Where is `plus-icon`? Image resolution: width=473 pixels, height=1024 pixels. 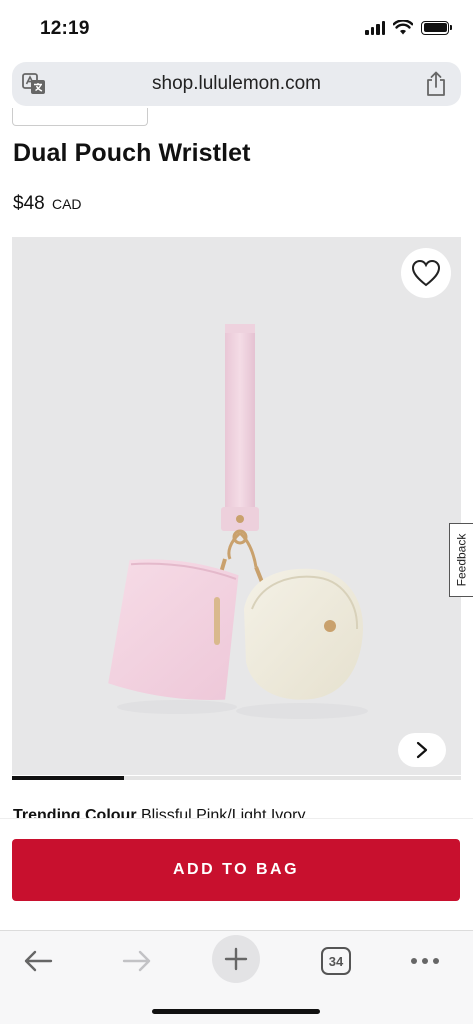 plus-icon is located at coordinates (236, 959).